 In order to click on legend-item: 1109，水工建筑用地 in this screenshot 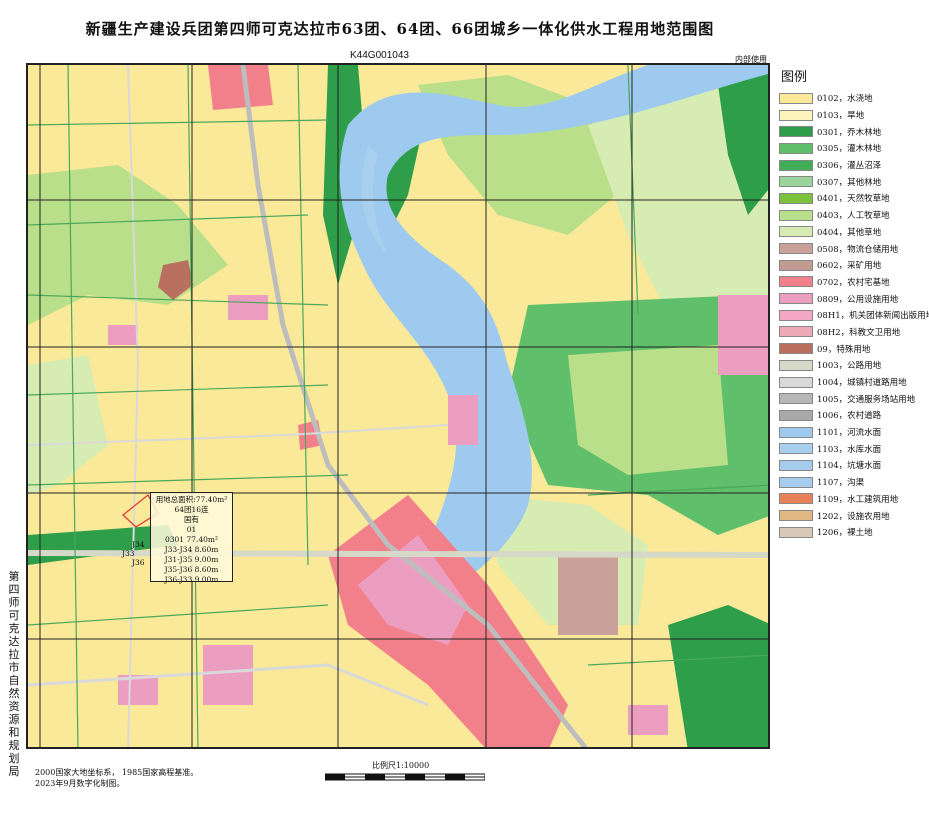, I will do `click(852, 499)`.